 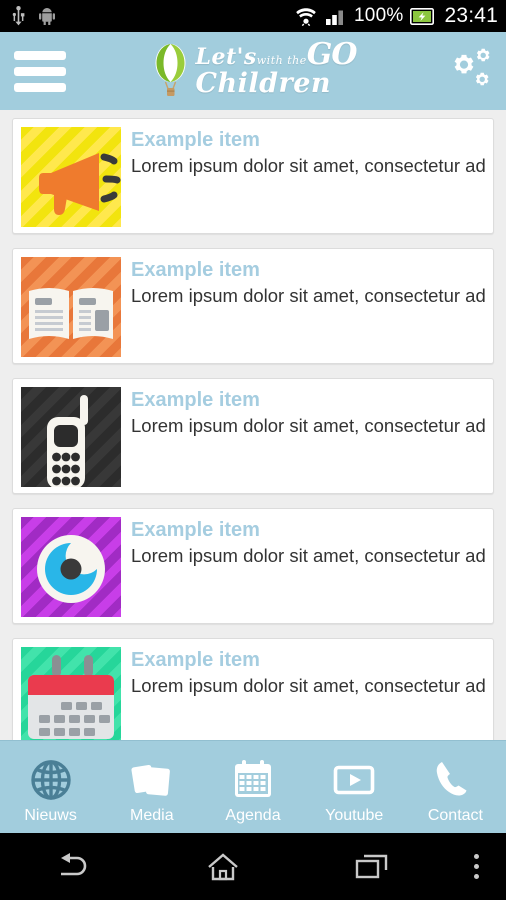 I want to click on logo-line-2: Children, so click(x=263, y=83).